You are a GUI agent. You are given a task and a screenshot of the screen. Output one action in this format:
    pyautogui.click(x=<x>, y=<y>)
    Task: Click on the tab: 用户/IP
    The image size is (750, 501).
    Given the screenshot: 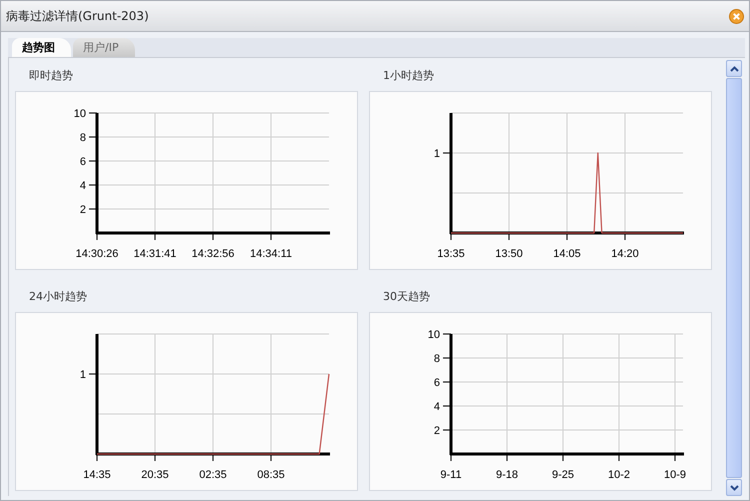 What is the action you would take?
    pyautogui.click(x=104, y=47)
    